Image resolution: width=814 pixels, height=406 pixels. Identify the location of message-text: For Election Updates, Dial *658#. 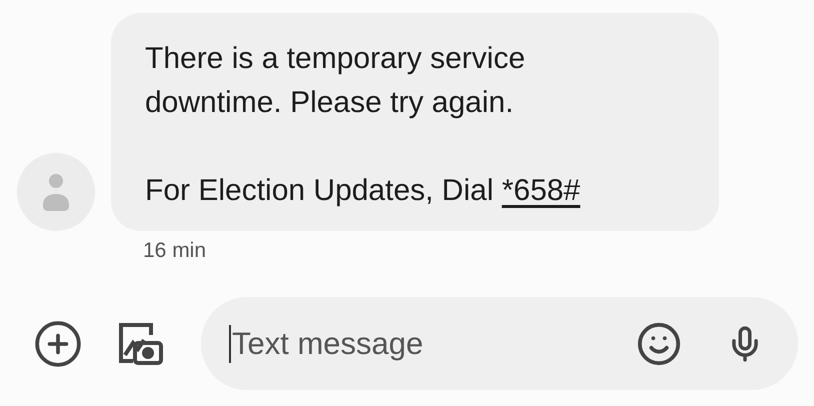
(363, 191).